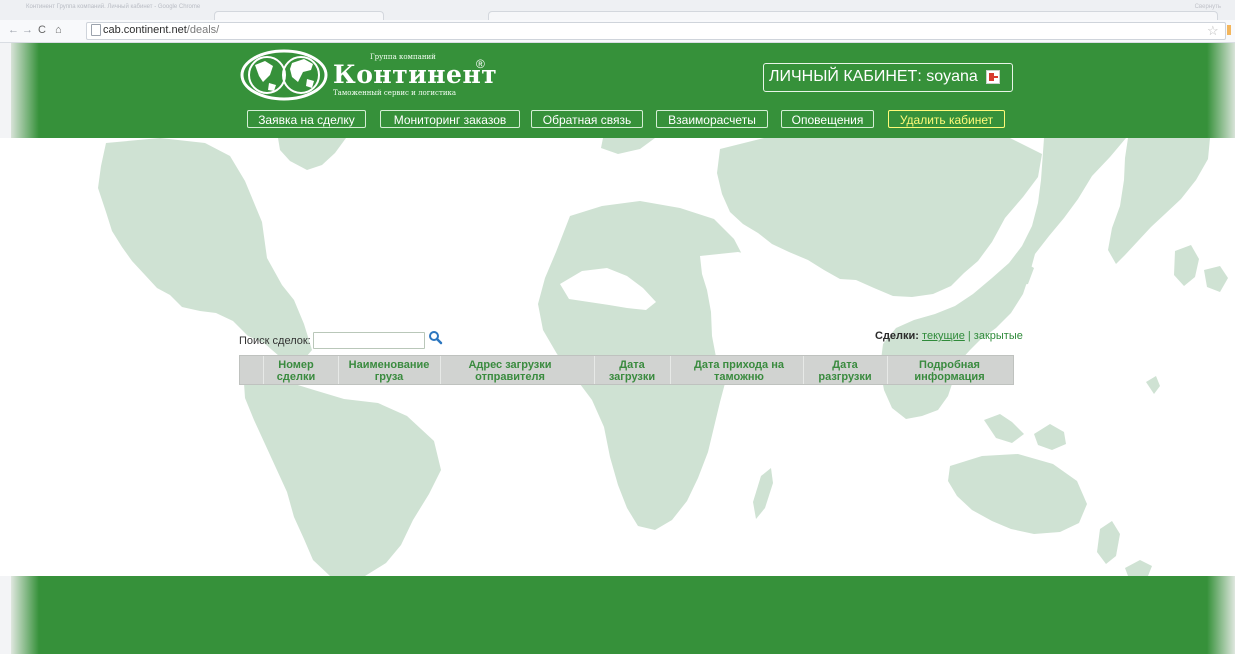  Describe the element at coordinates (58, 30) in the screenshot. I see `home-button: ⌂` at that location.